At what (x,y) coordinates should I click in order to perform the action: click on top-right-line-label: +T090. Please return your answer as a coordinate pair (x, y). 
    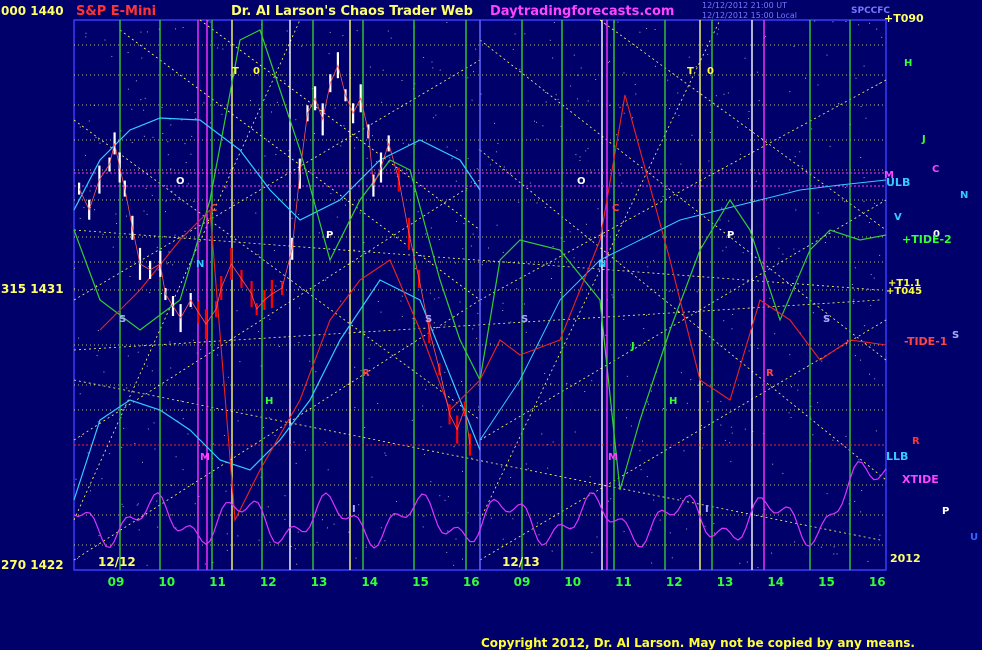
    Looking at the image, I should click on (904, 18).